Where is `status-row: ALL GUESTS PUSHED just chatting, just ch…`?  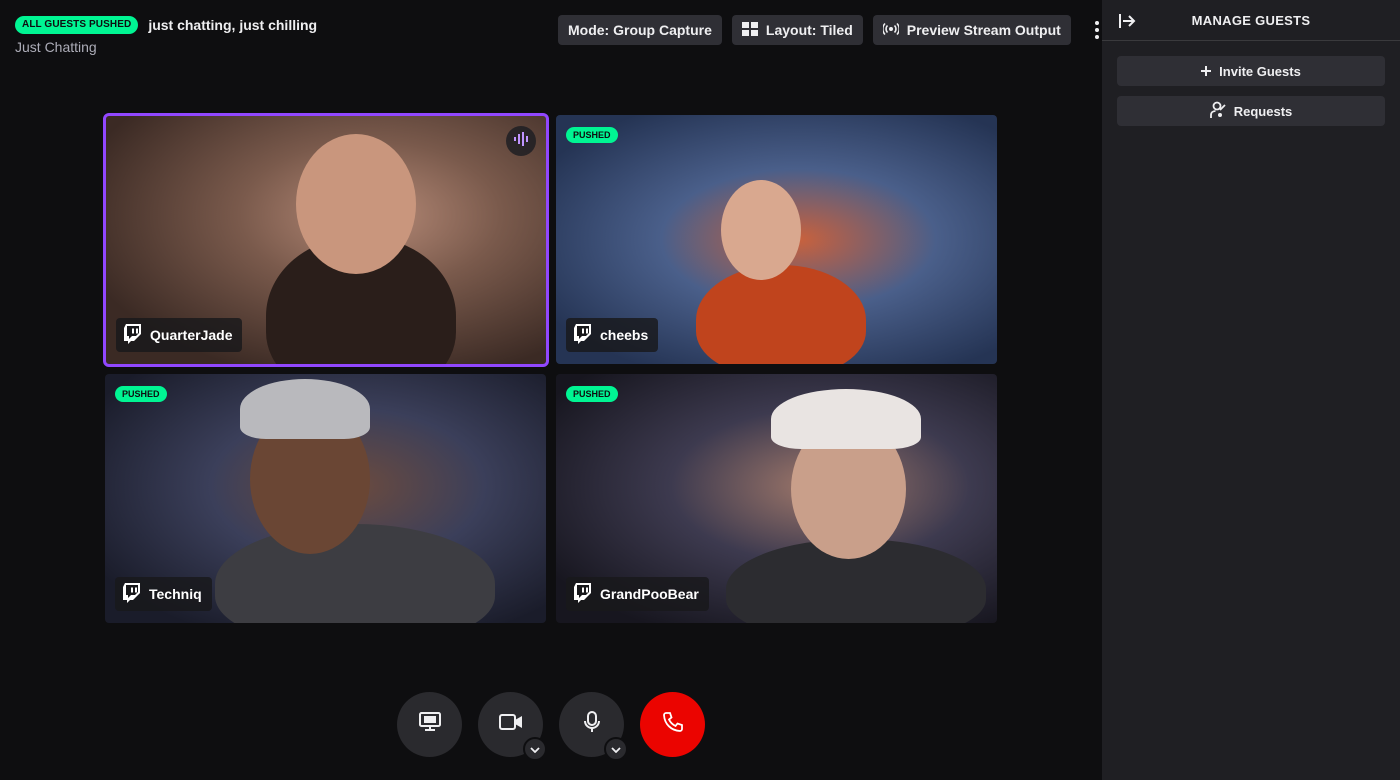 status-row: ALL GUESTS PUSHED just chatting, just ch… is located at coordinates (166, 25).